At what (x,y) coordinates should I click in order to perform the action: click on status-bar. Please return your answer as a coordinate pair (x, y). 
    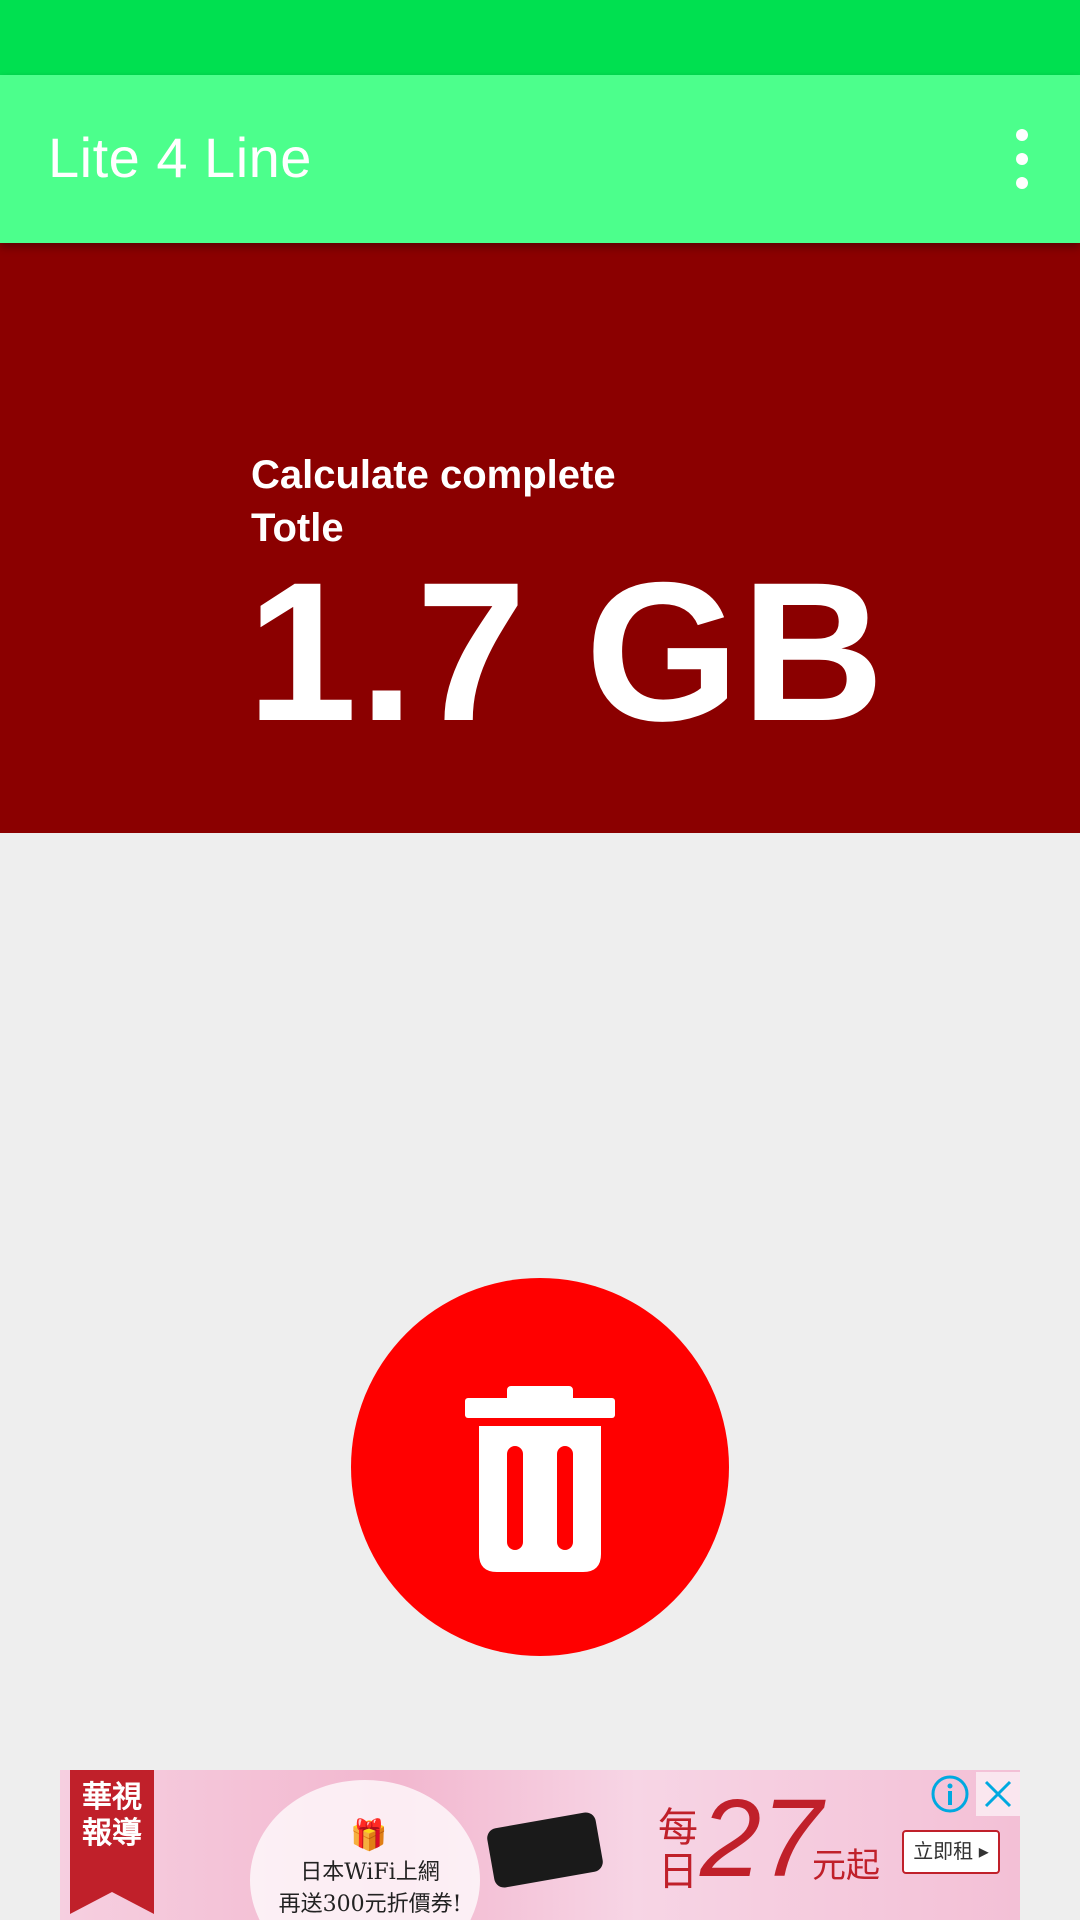
    Looking at the image, I should click on (540, 37).